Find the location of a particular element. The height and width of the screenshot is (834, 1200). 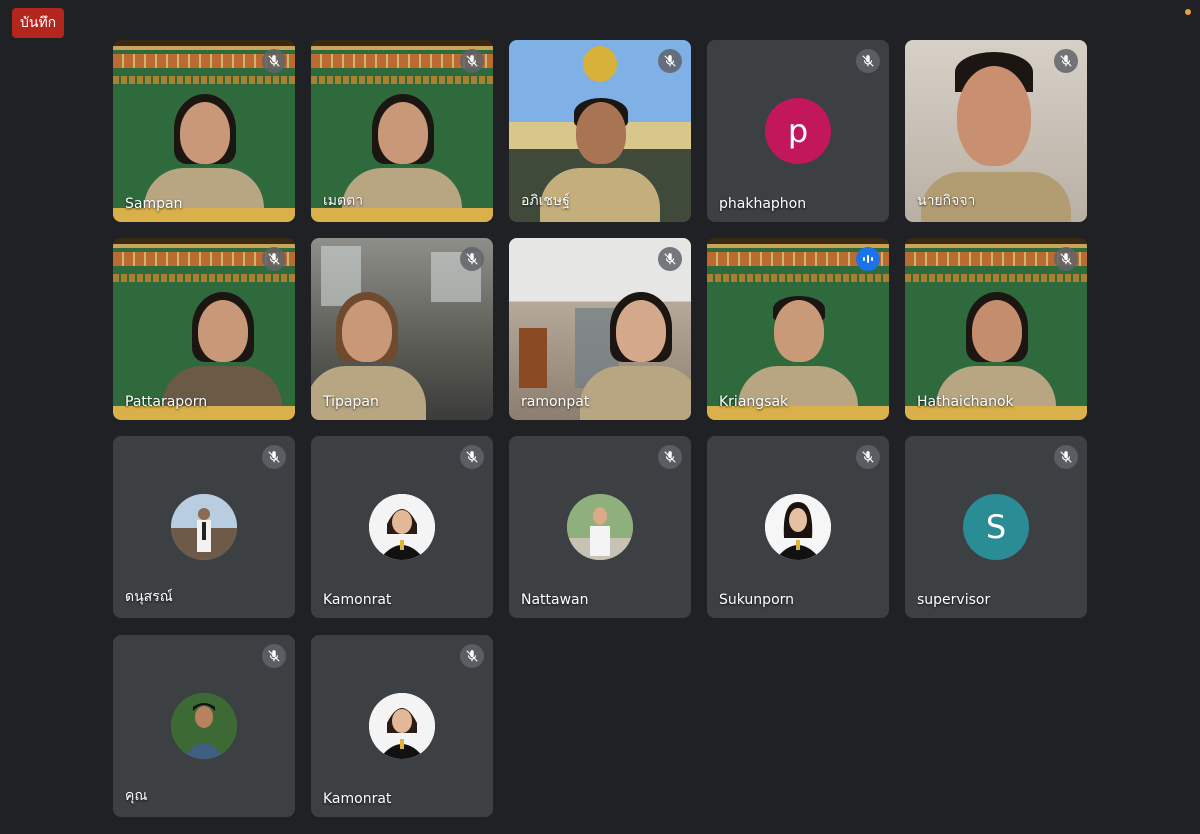

avatar: p is located at coordinates (798, 131).